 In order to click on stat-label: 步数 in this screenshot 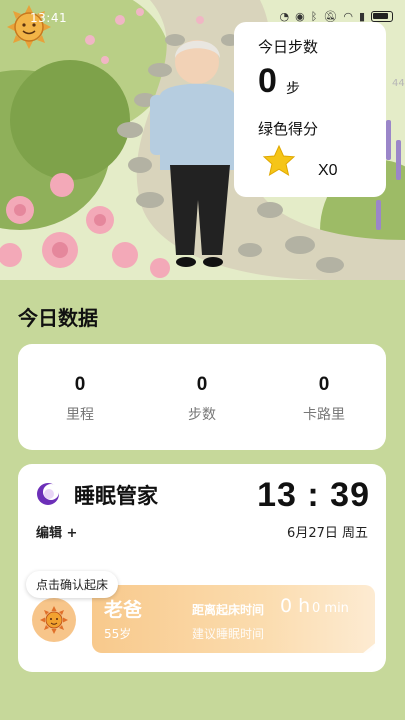, I will do `click(202, 415)`.